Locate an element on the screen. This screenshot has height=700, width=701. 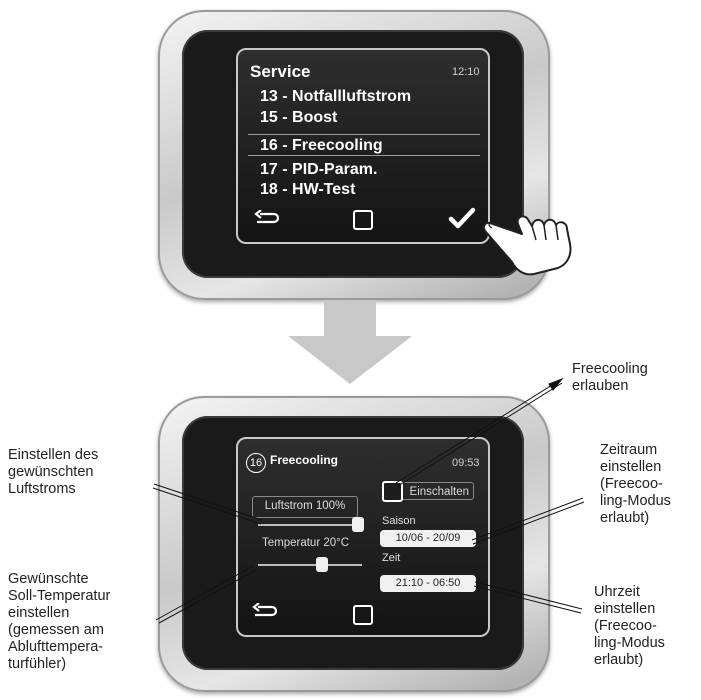
callout-period is located at coordinates (528, 521).